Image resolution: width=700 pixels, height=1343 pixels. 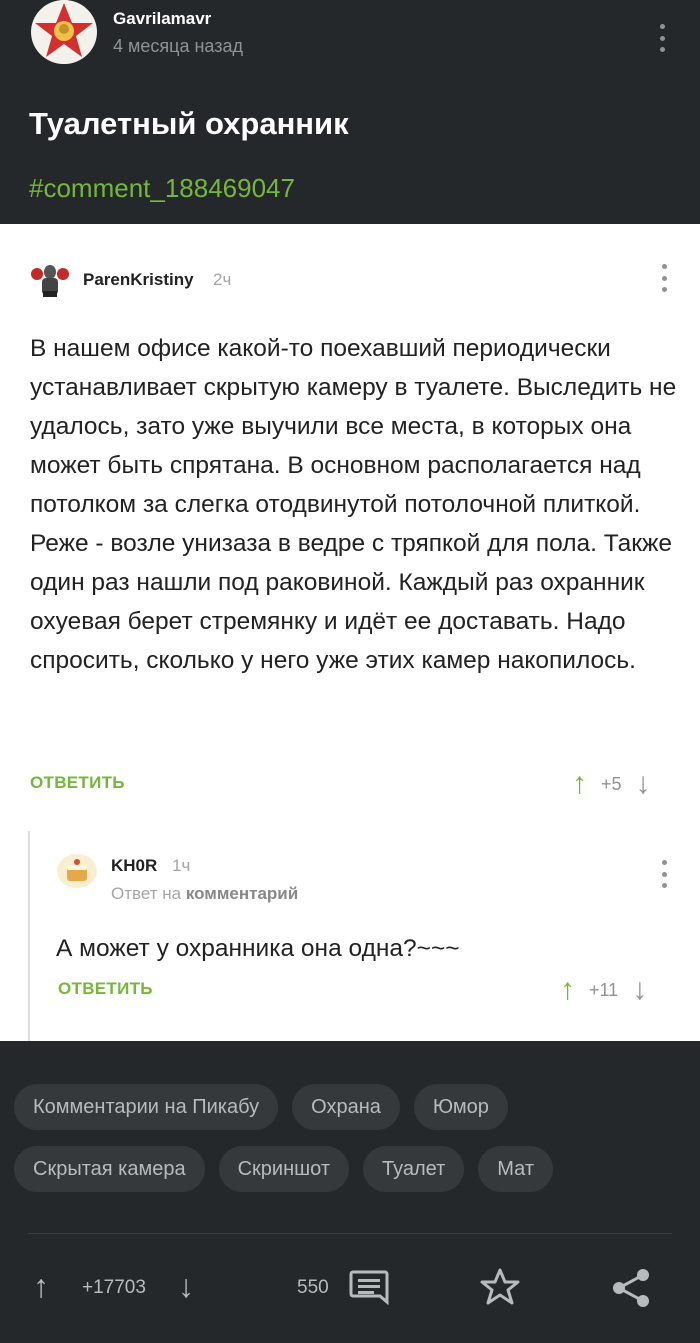 What do you see at coordinates (41, 1286) in the screenshot?
I see `post-upvote-icon: ↑` at bounding box center [41, 1286].